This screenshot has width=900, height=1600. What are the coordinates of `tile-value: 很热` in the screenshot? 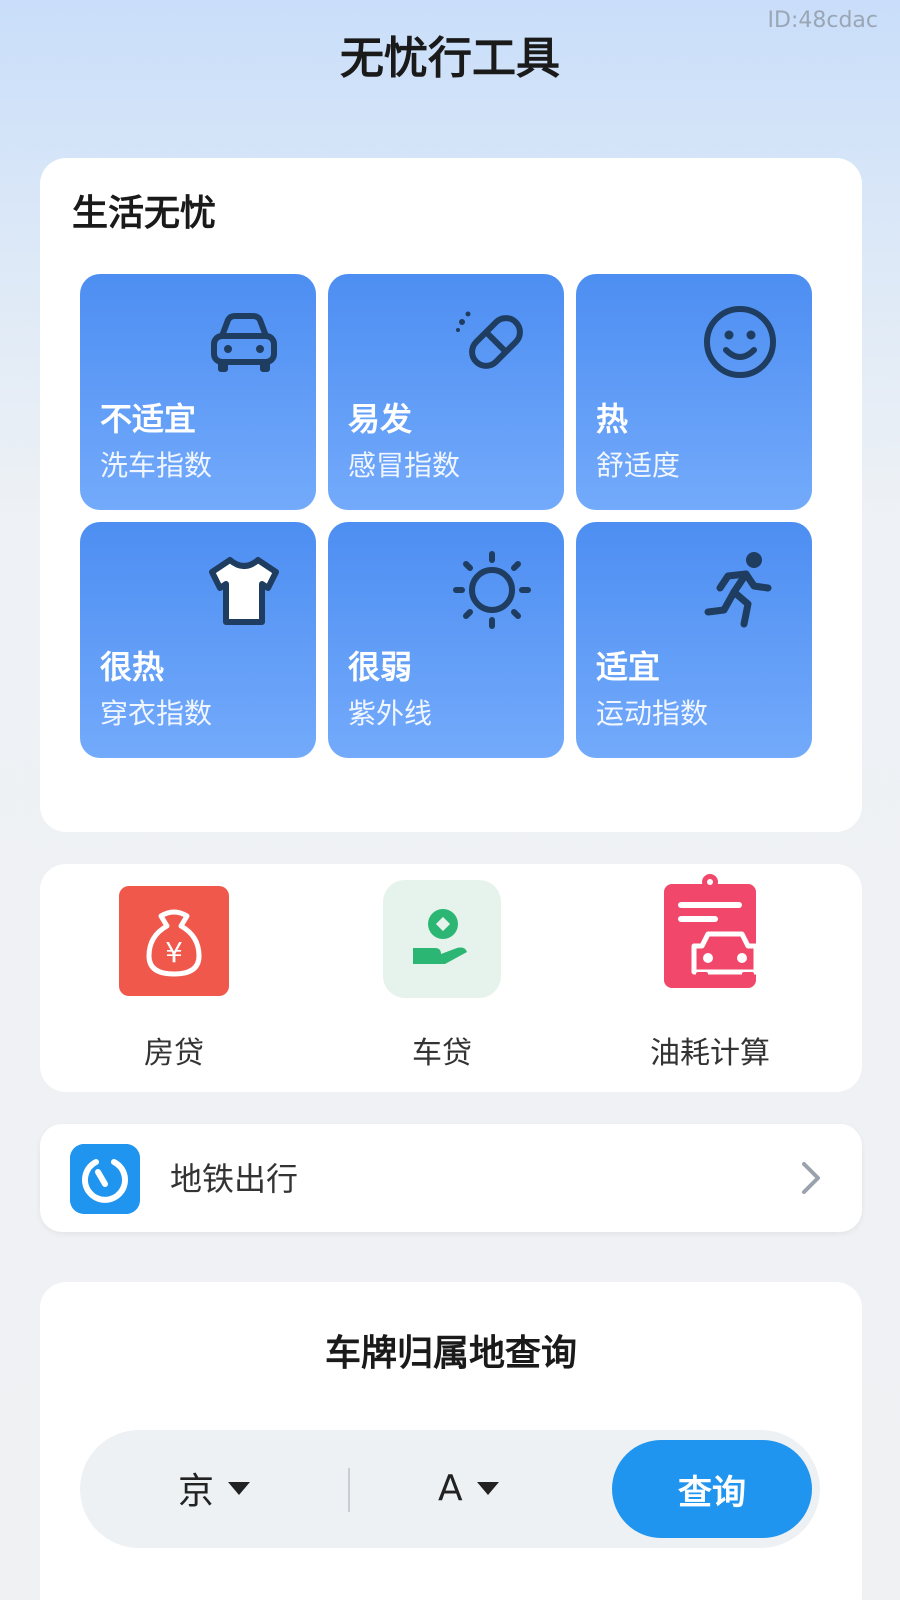 It's located at (132, 667).